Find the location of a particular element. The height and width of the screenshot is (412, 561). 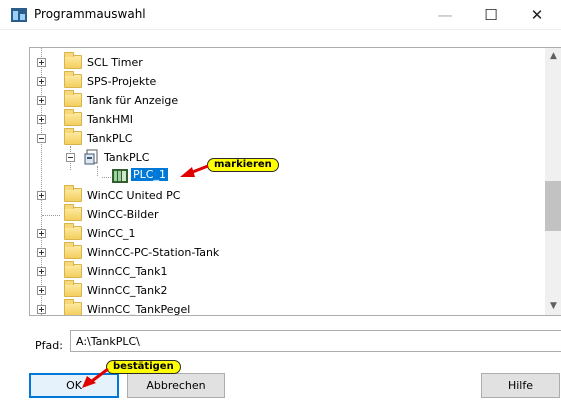

select-hint-arrow is located at coordinates (194, 170).